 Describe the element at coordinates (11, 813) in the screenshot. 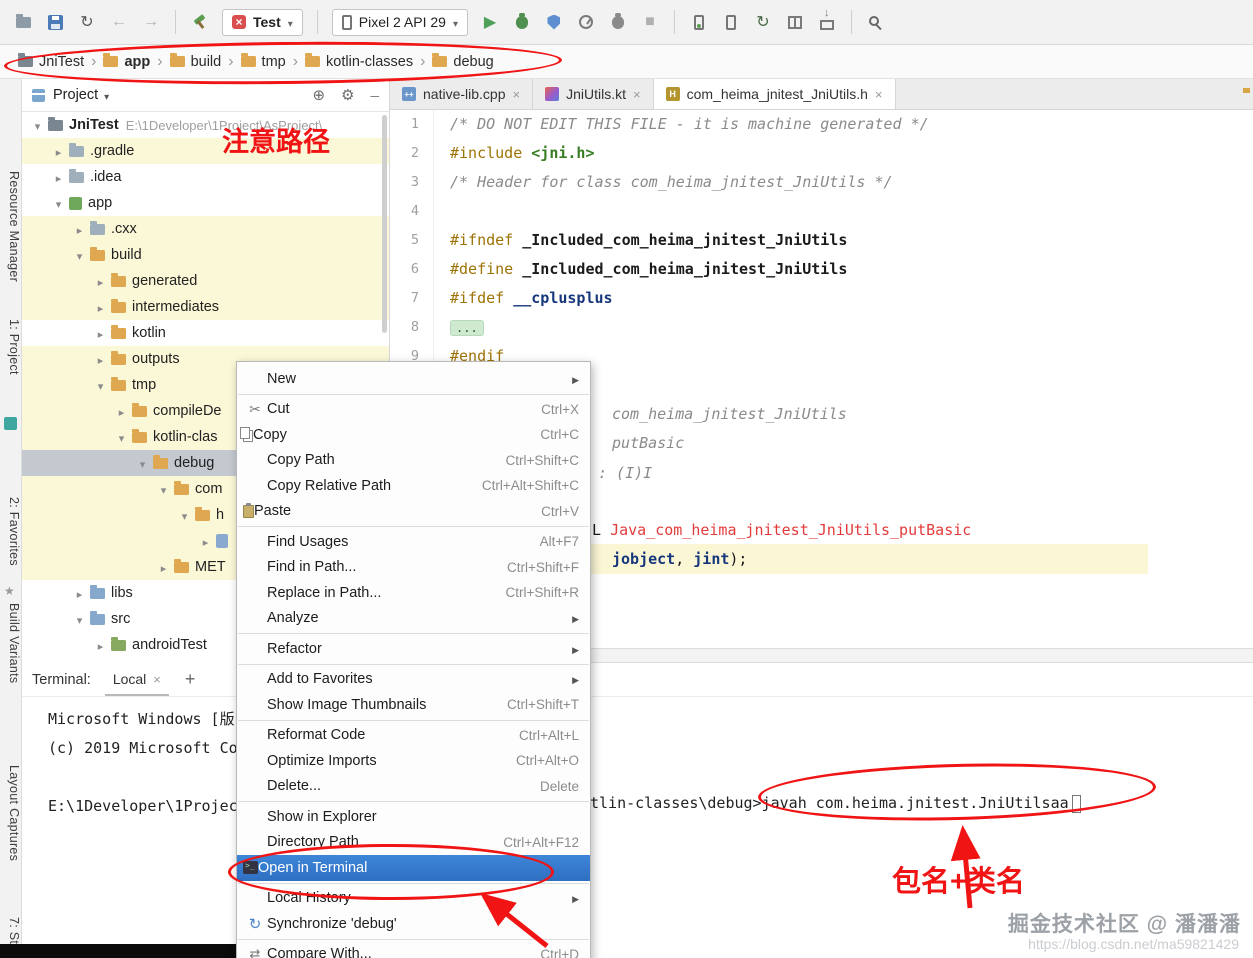

I see `stripe-tab-layout-captures: Layout Captures` at that location.